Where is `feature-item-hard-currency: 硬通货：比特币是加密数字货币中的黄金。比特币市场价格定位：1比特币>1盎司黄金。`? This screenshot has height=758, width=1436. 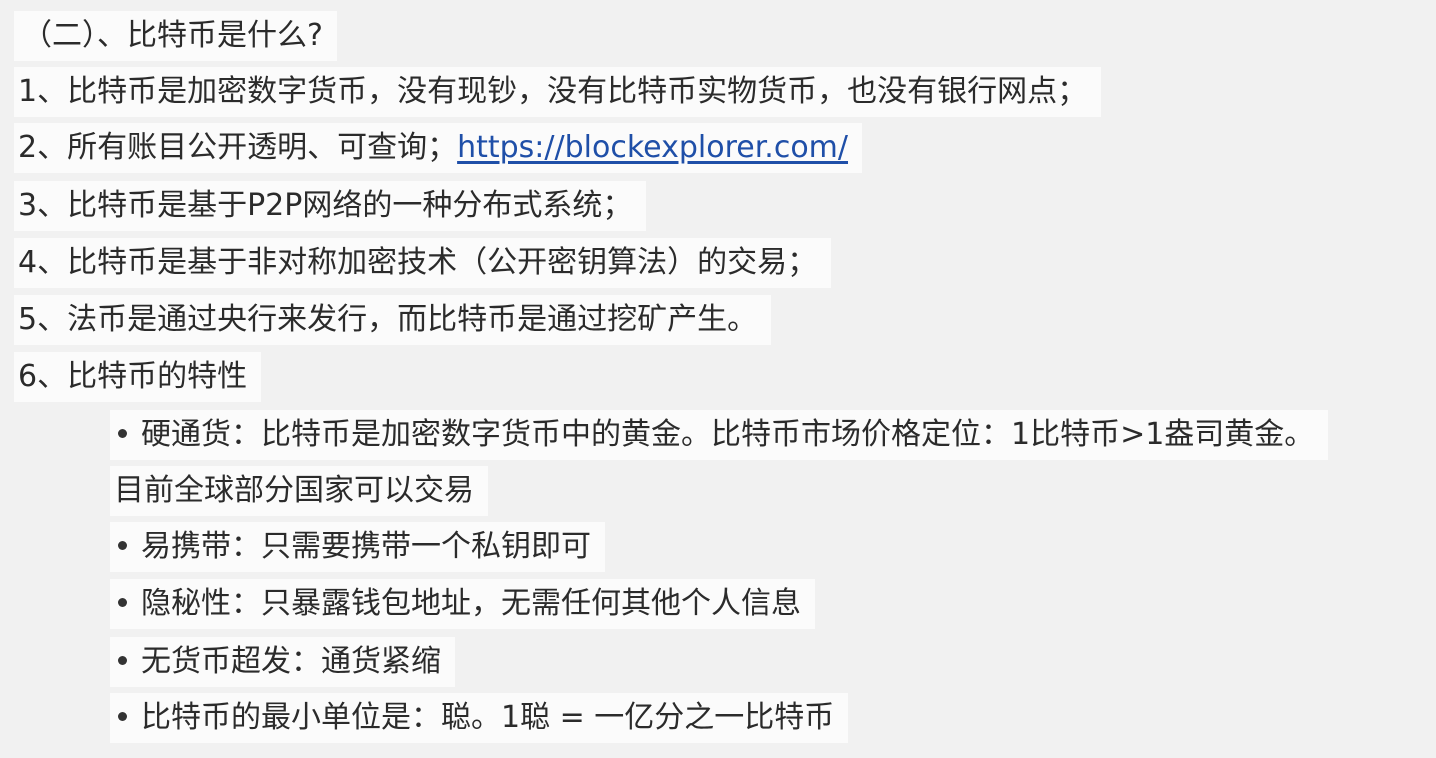
feature-item-hard-currency: 硬通货：比特币是加密数字货币中的黄金。比特币市场价格定位：1比特币>1盎司黄金。 is located at coordinates (719, 435).